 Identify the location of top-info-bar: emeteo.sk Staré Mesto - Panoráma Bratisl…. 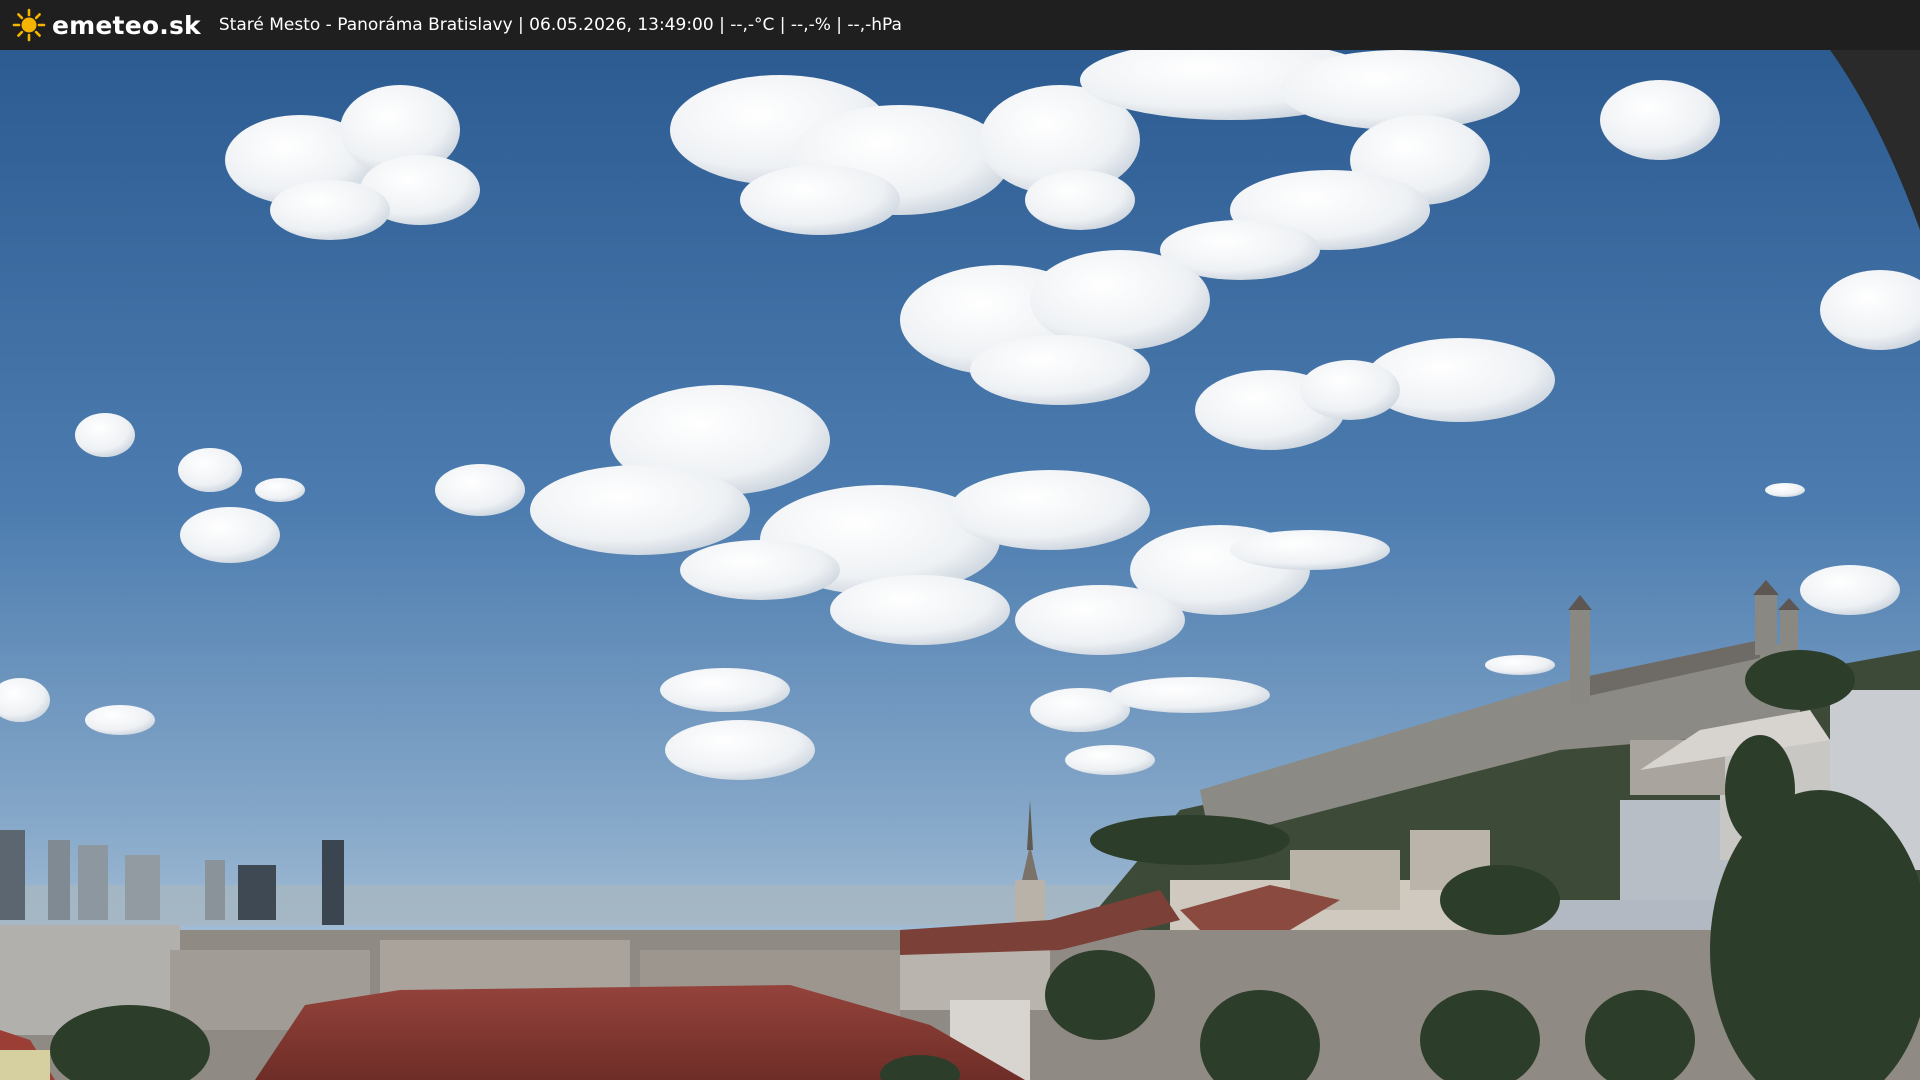
(960, 25).